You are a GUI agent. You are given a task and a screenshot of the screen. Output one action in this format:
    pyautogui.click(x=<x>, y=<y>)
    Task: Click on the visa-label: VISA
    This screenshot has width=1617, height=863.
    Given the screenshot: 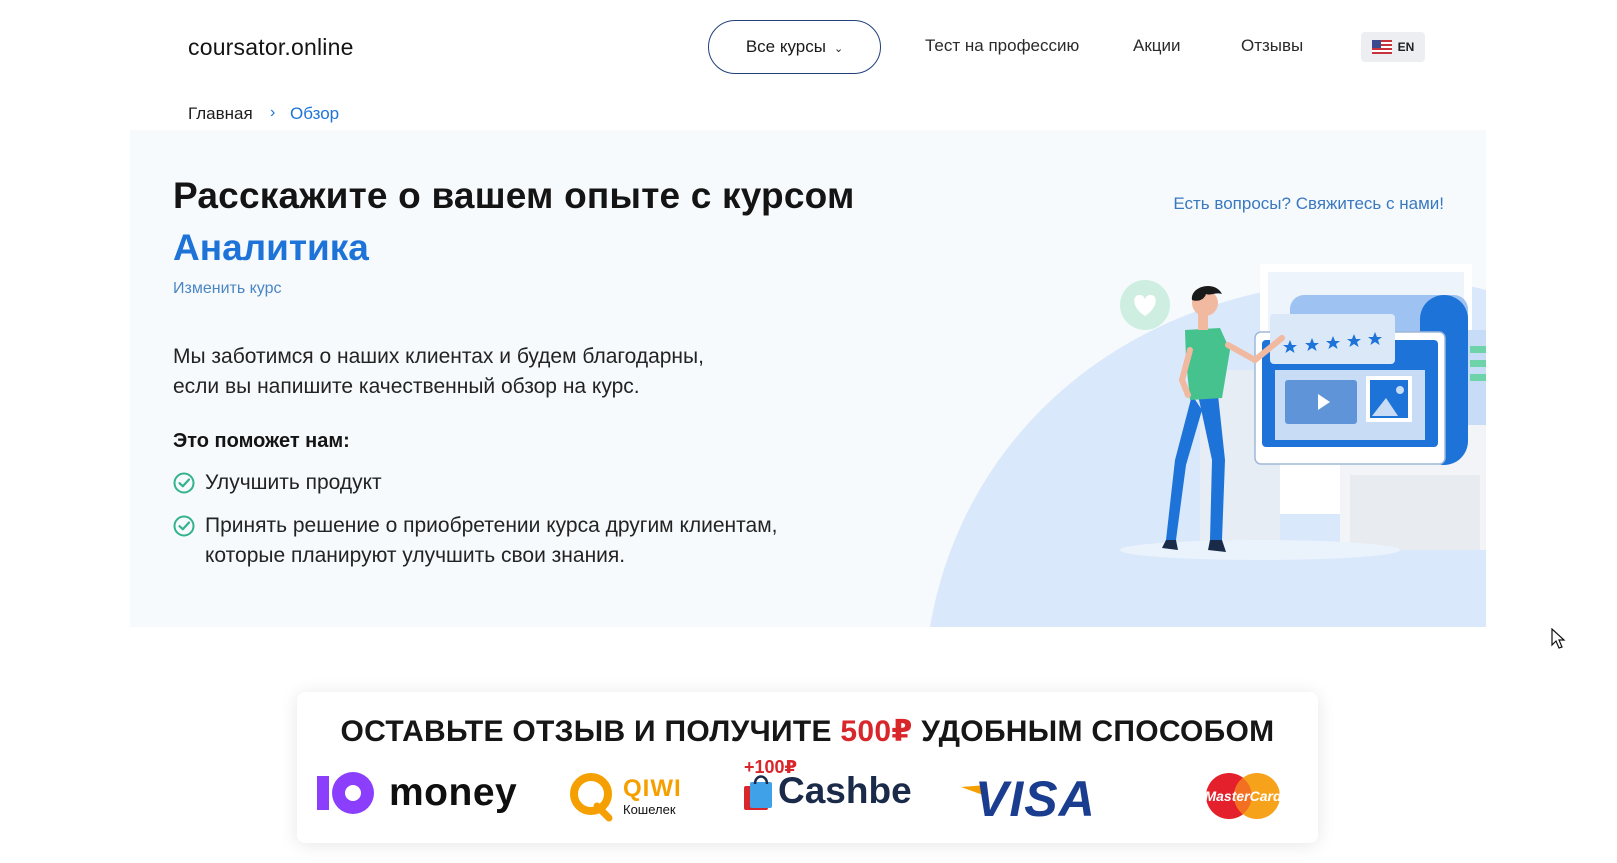 What is the action you would take?
    pyautogui.click(x=1035, y=799)
    